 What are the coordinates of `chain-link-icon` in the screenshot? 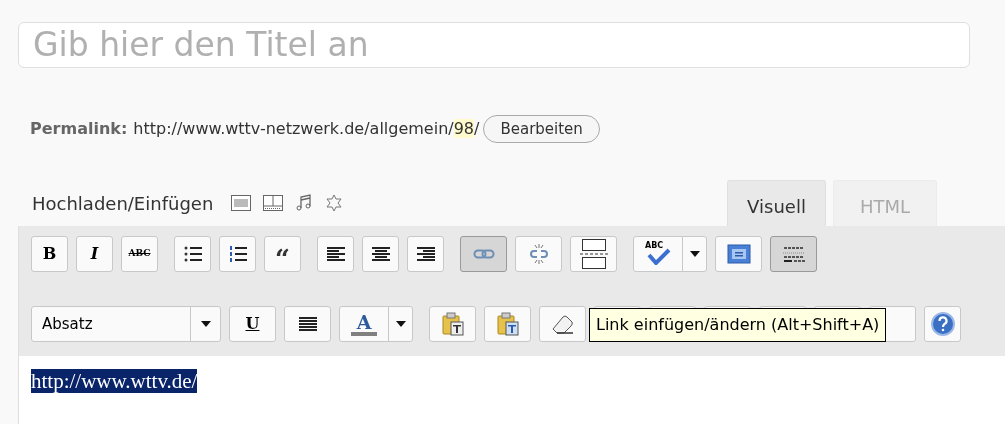 It's located at (483, 254).